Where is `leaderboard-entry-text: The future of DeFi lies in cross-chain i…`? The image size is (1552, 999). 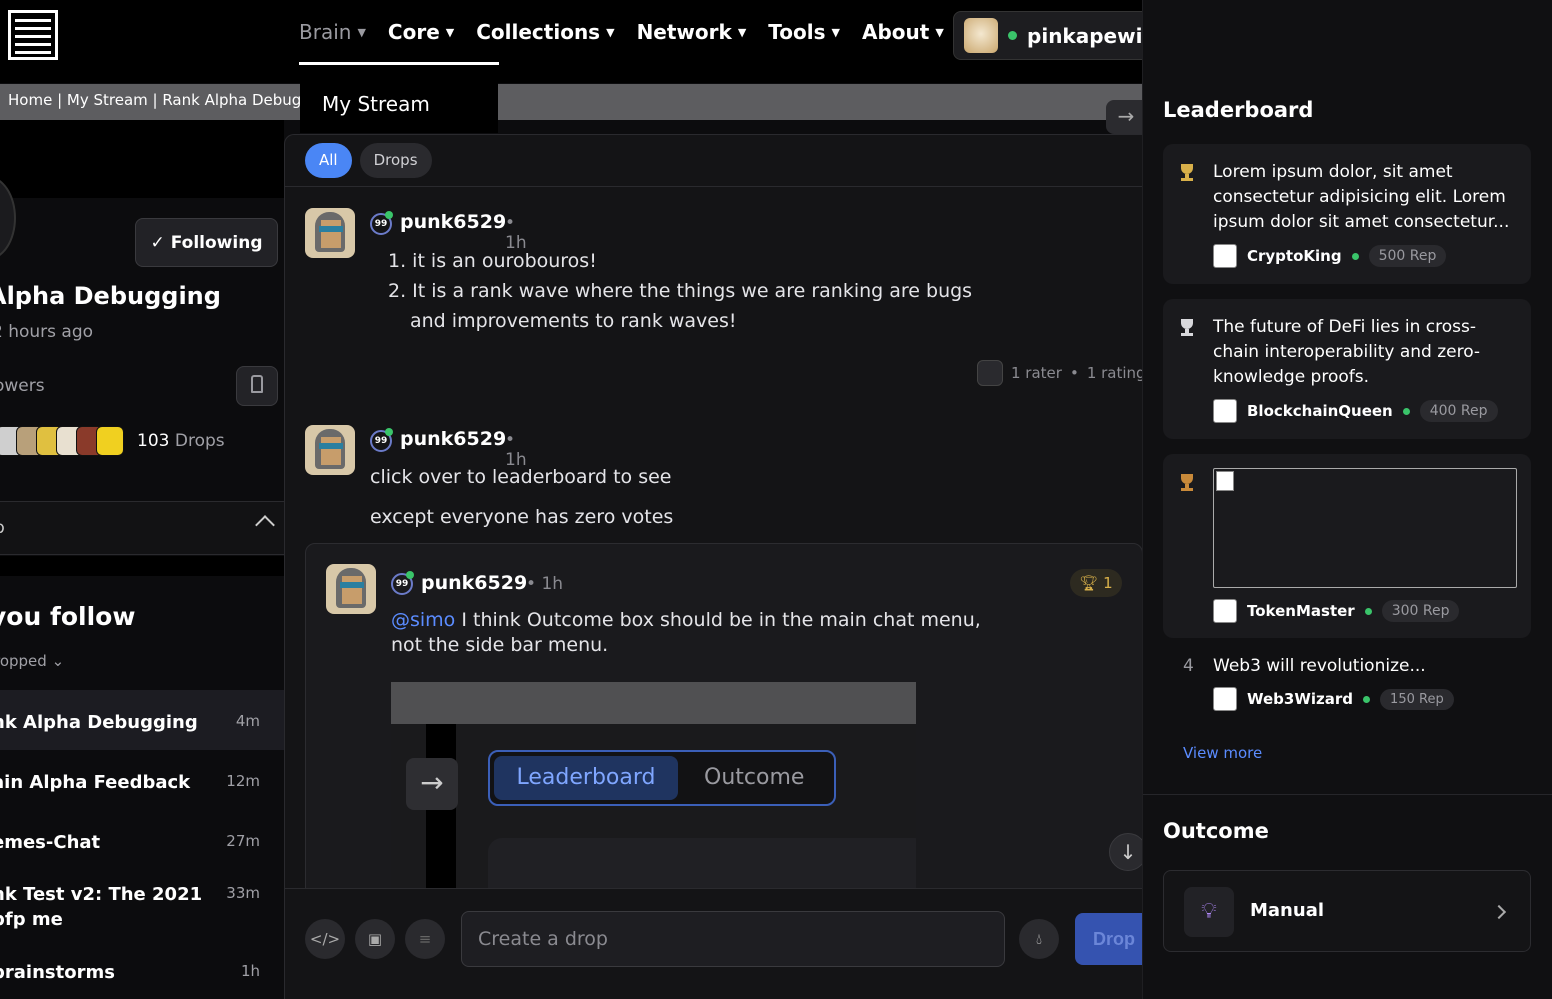 leaderboard-entry-text: The future of DeFi lies in cross-chain i… is located at coordinates (1347, 352).